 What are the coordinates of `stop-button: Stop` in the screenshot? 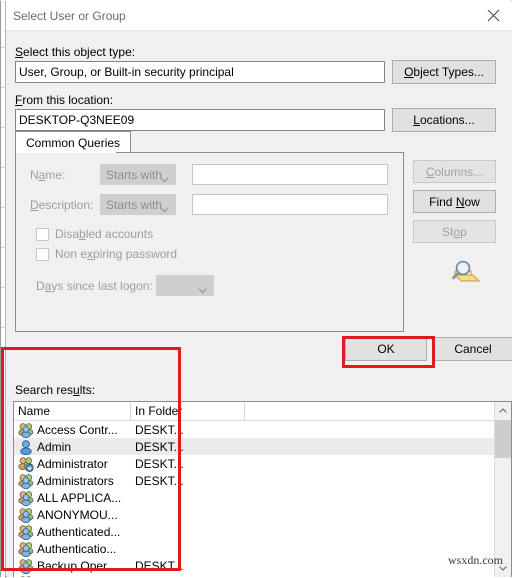 It's located at (454, 231).